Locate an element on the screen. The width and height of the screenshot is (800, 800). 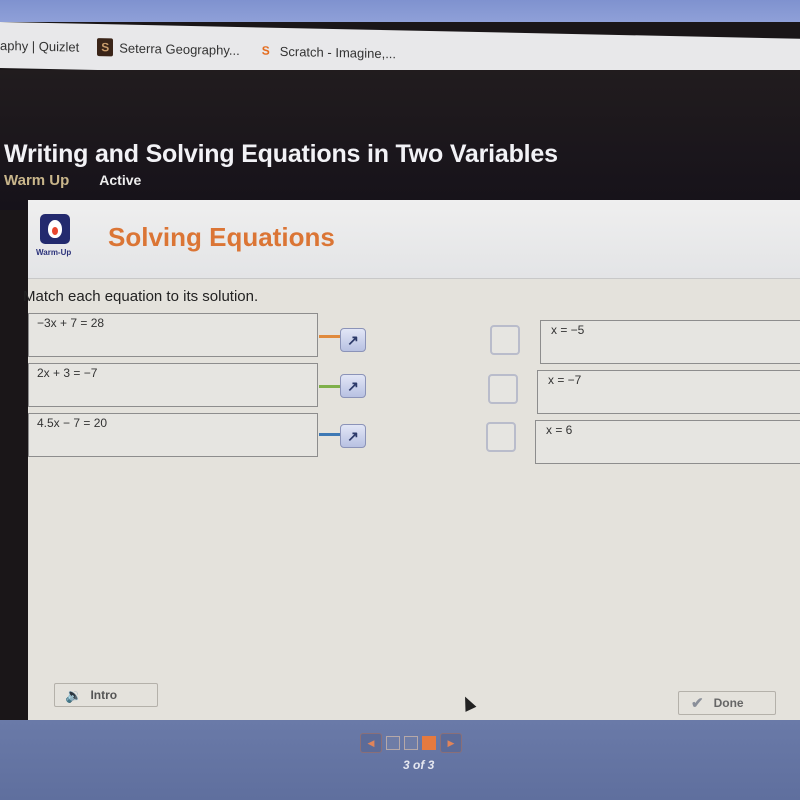
solution-text: x = −5 is located at coordinates (568, 330).